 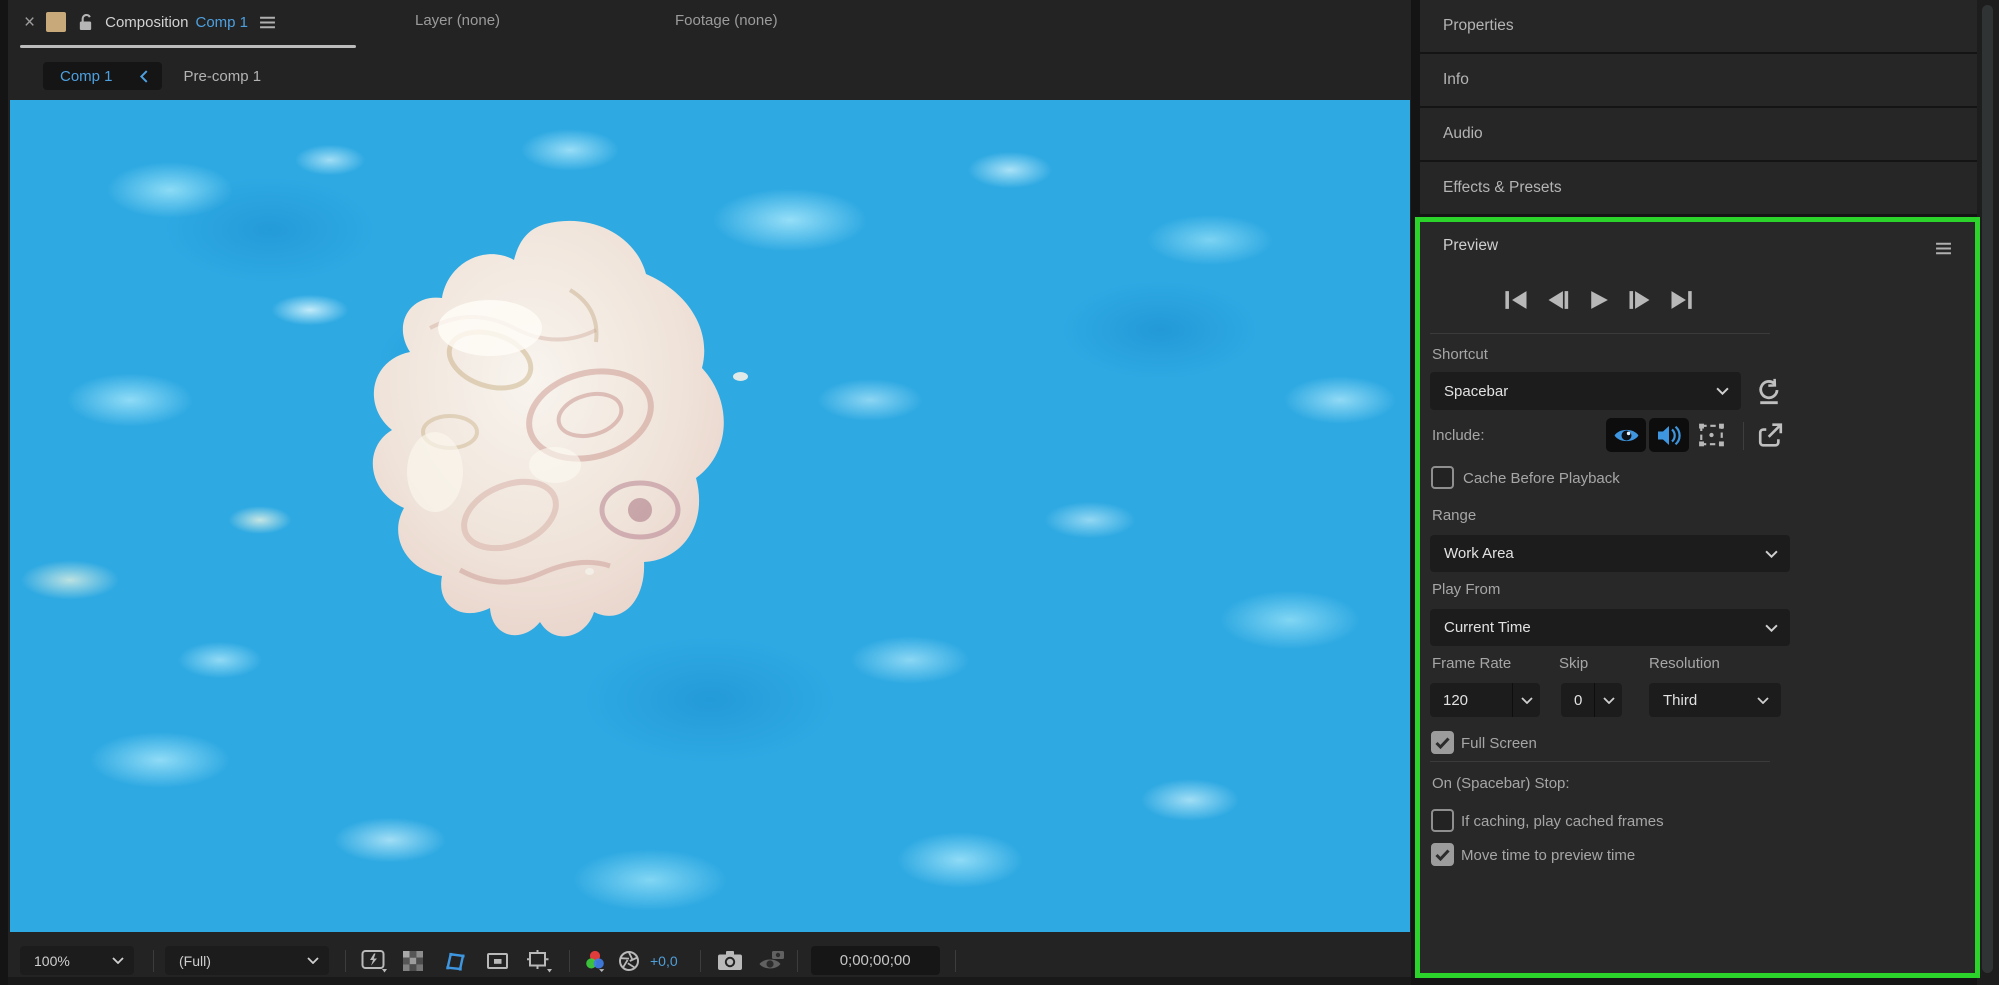 I want to click on unlock-icon, so click(x=85, y=22).